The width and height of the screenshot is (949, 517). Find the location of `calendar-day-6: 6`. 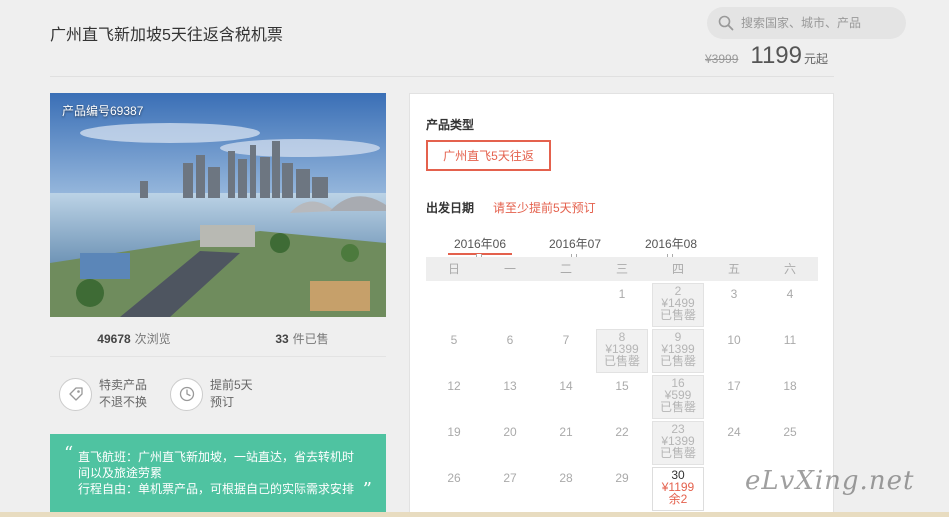

calendar-day-6: 6 is located at coordinates (510, 350).